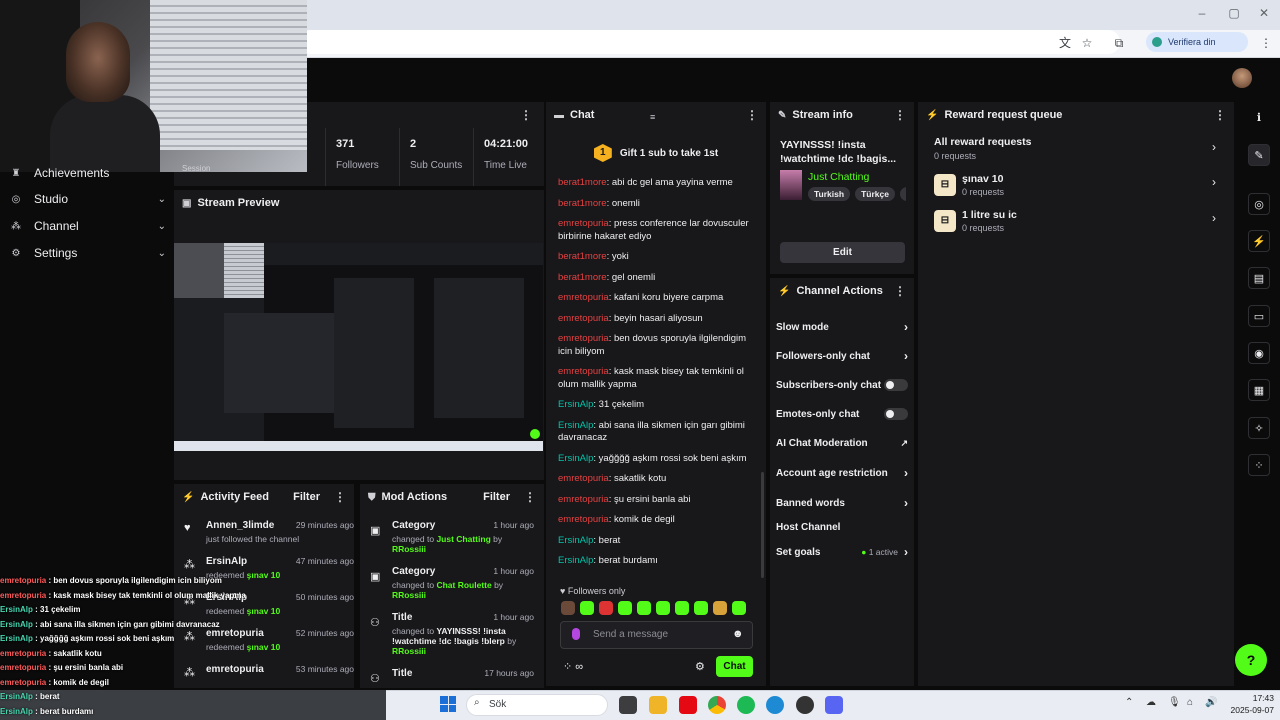 Image resolution: width=1280 pixels, height=720 pixels. I want to click on pinned-icon: ≡, so click(652, 117).